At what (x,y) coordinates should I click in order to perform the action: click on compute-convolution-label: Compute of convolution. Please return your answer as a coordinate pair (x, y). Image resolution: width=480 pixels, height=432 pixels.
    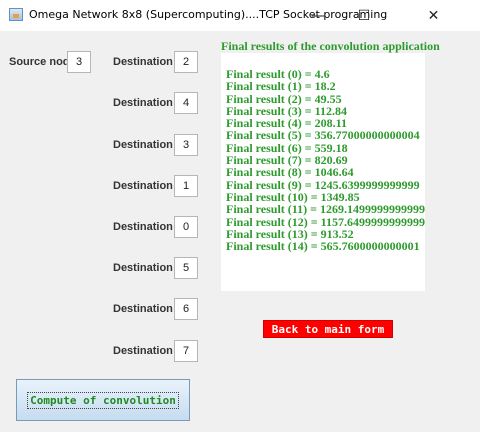
    Looking at the image, I should click on (103, 400).